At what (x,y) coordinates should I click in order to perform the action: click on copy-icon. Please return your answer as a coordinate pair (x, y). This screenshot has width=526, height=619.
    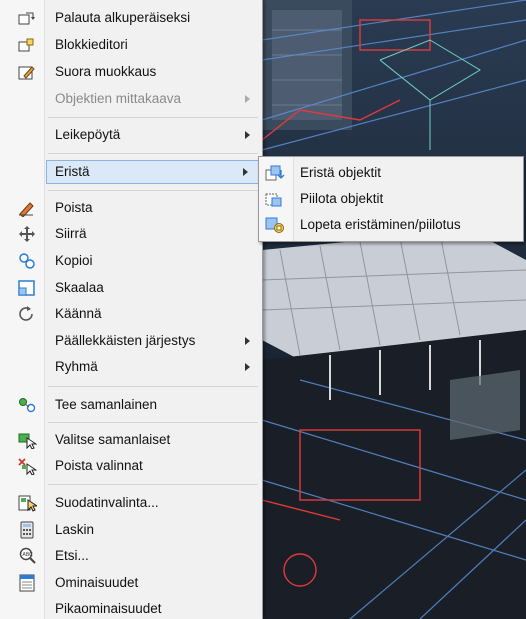
    Looking at the image, I should click on (27, 261).